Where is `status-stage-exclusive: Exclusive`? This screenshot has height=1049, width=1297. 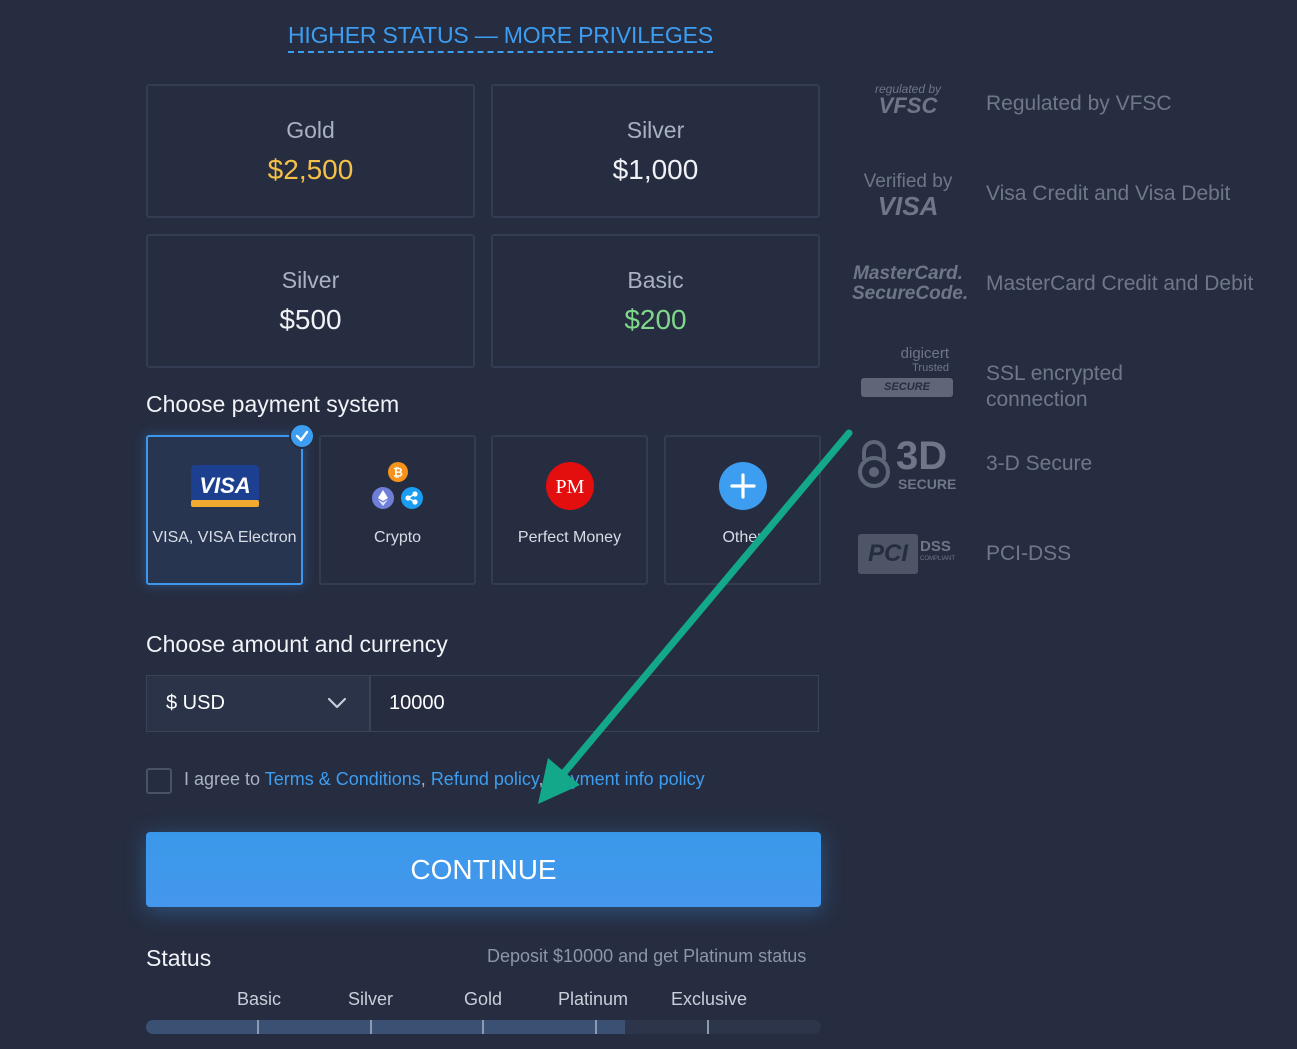 status-stage-exclusive: Exclusive is located at coordinates (709, 999).